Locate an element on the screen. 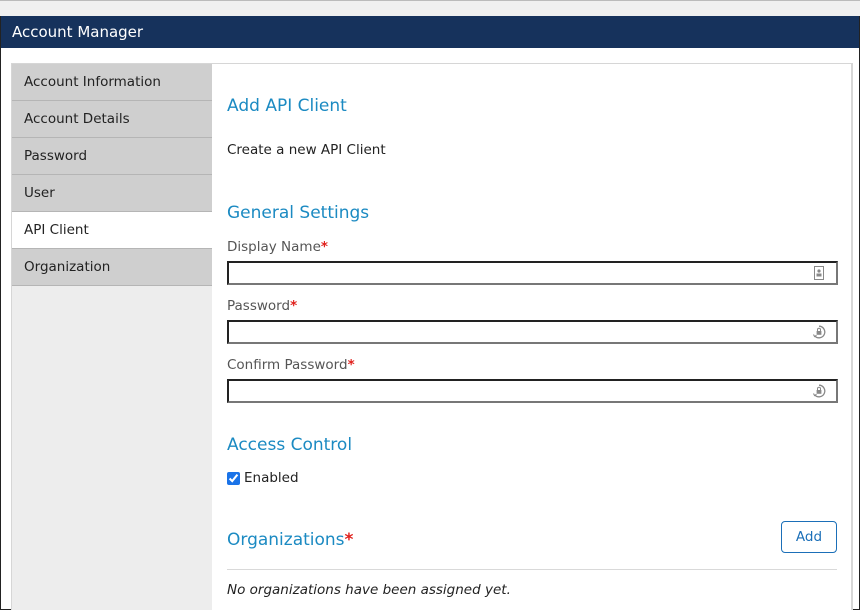 The image size is (860, 610). top-strip is located at coordinates (430, 8).